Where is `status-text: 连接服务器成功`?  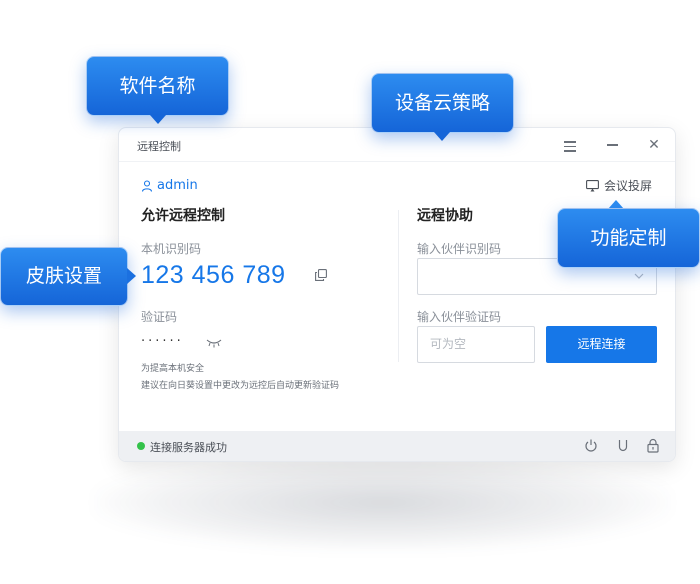
status-text: 连接服务器成功 is located at coordinates (188, 447).